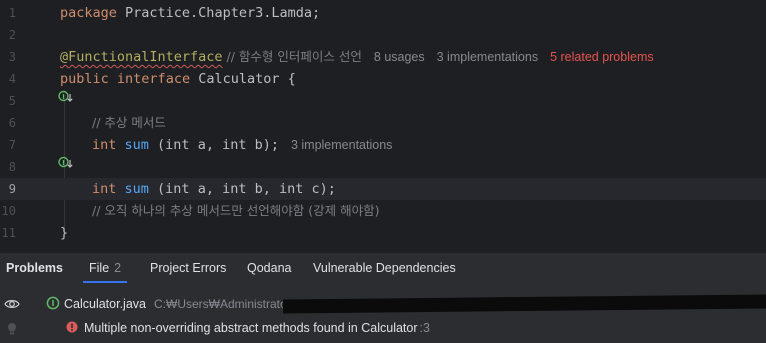 The image size is (766, 343). Describe the element at coordinates (47, 87) in the screenshot. I see `implemented-interface-icon: I` at that location.